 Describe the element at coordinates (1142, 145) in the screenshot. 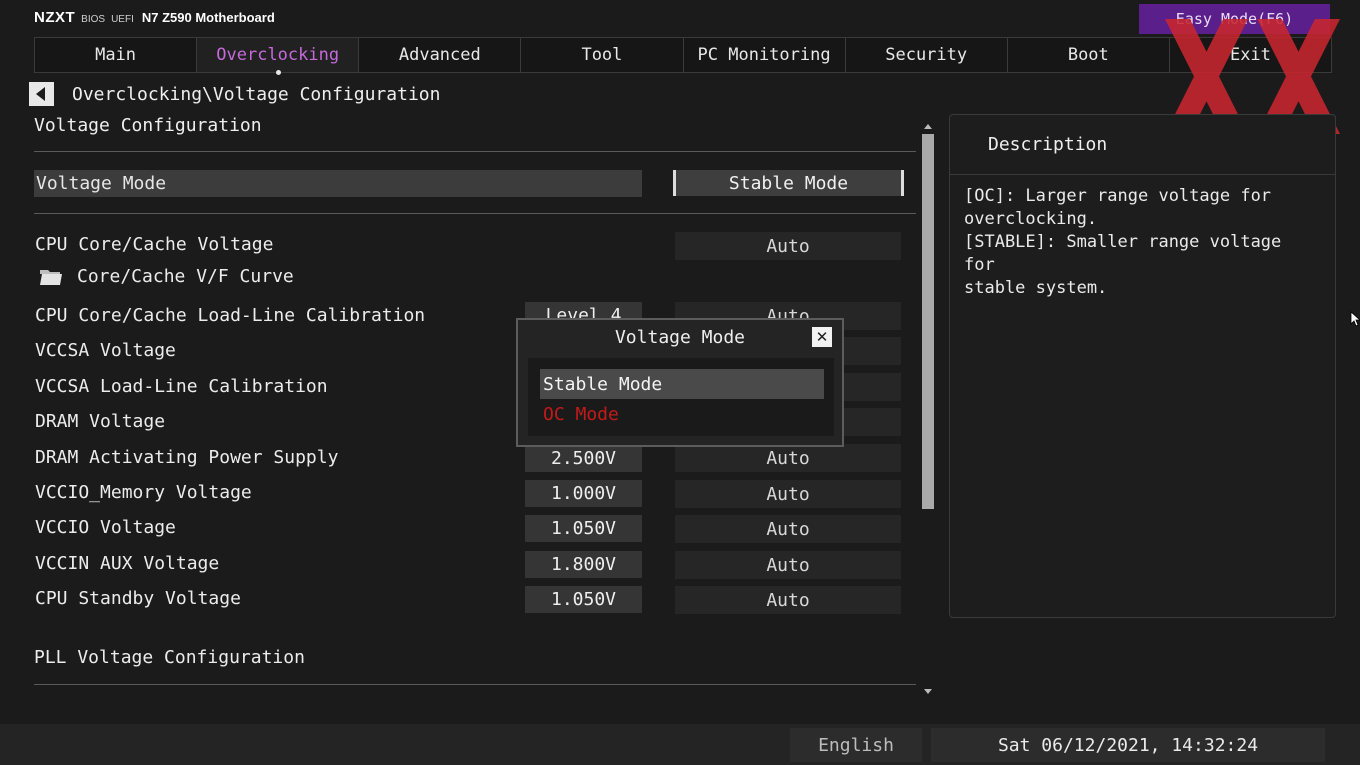

I see `description-title: Description` at that location.